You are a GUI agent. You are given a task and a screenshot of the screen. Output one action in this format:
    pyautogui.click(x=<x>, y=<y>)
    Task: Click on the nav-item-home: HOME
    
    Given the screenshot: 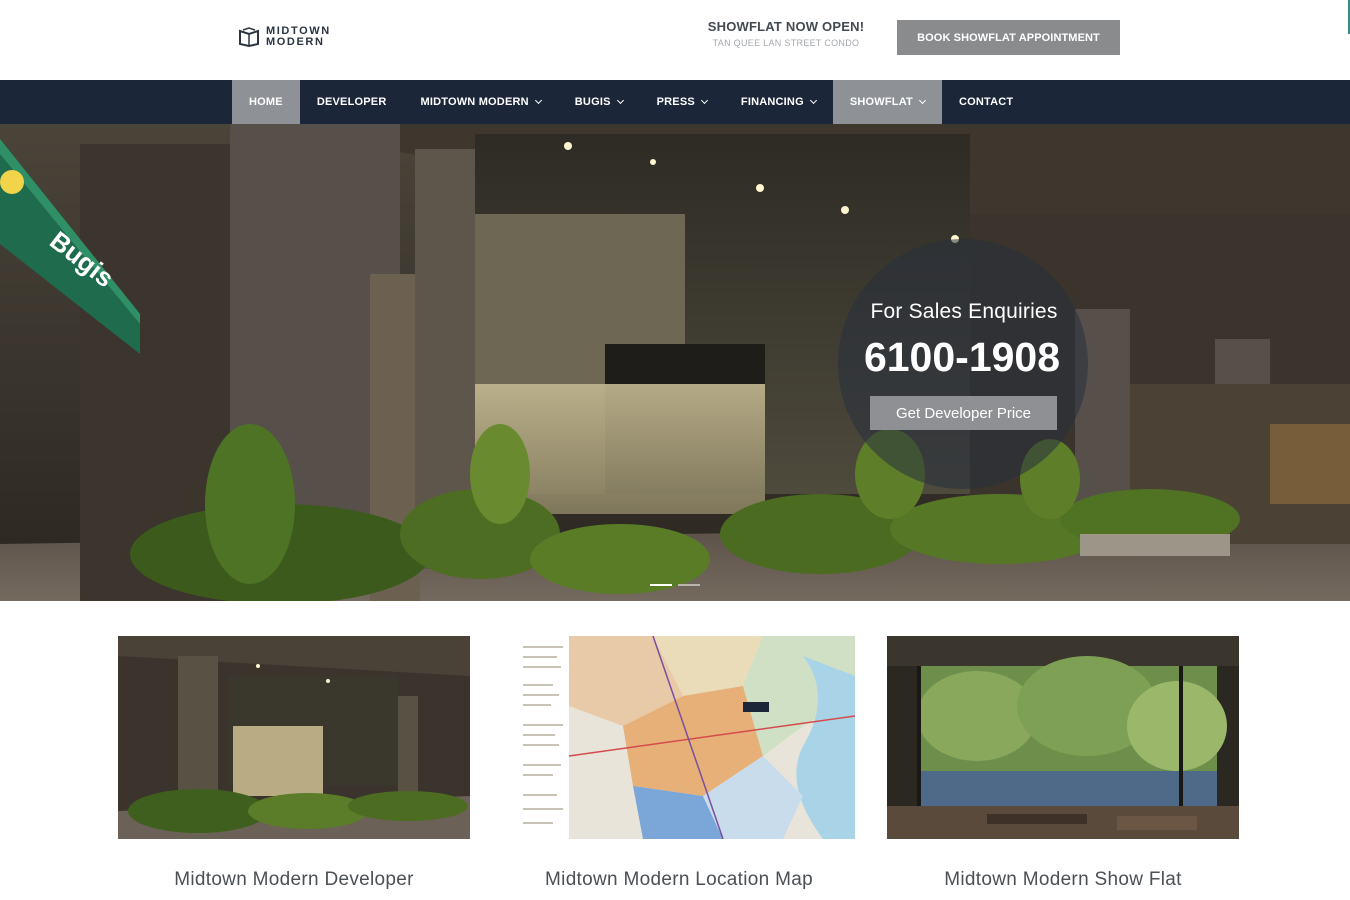 What is the action you would take?
    pyautogui.click(x=266, y=102)
    